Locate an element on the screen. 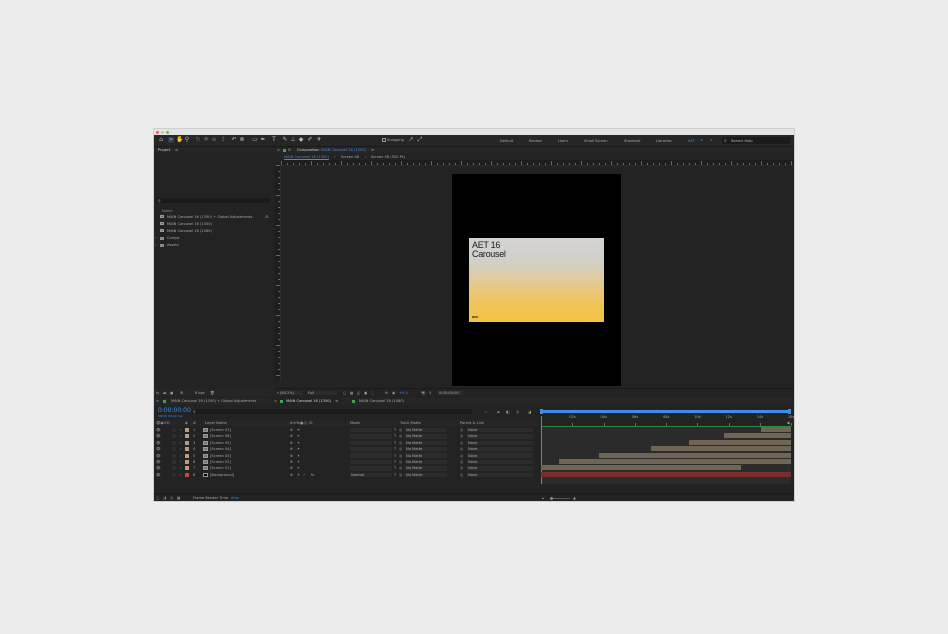 This screenshot has height=634, width=948. transparency-grid-icon: ▦ is located at coordinates (351, 393).